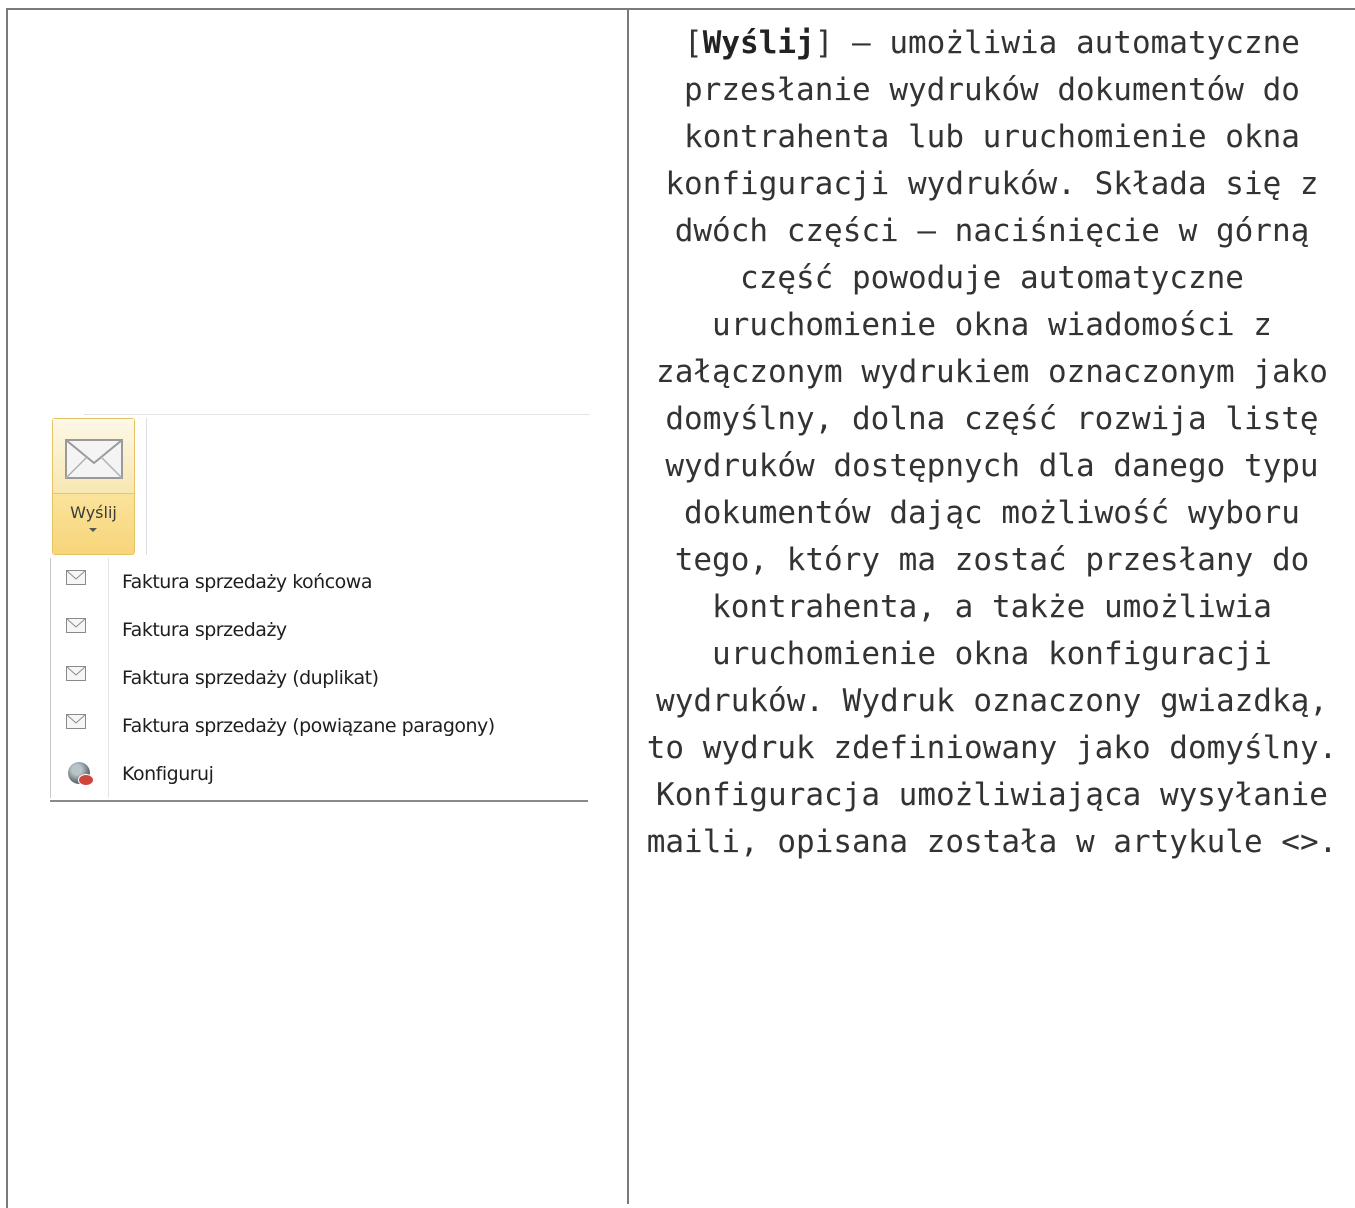  I want to click on configure-gear-icon, so click(81, 774).